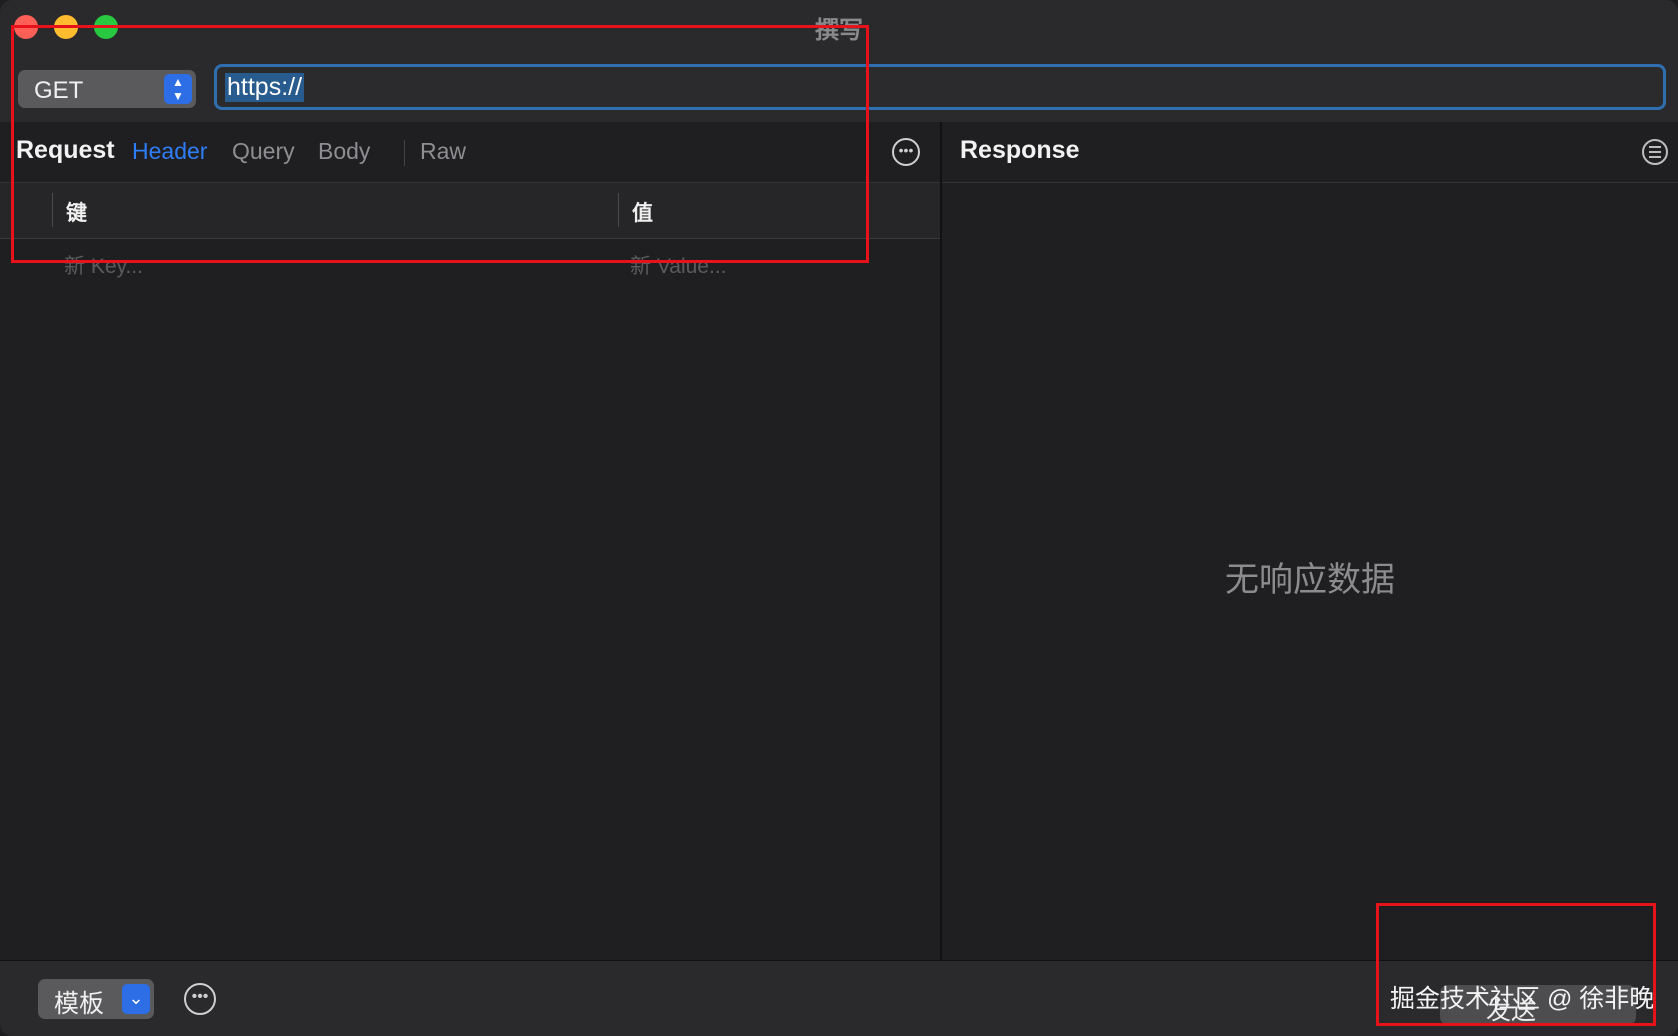 The image size is (1678, 1036). I want to click on template-select: 模板 ⌄, so click(96, 999).